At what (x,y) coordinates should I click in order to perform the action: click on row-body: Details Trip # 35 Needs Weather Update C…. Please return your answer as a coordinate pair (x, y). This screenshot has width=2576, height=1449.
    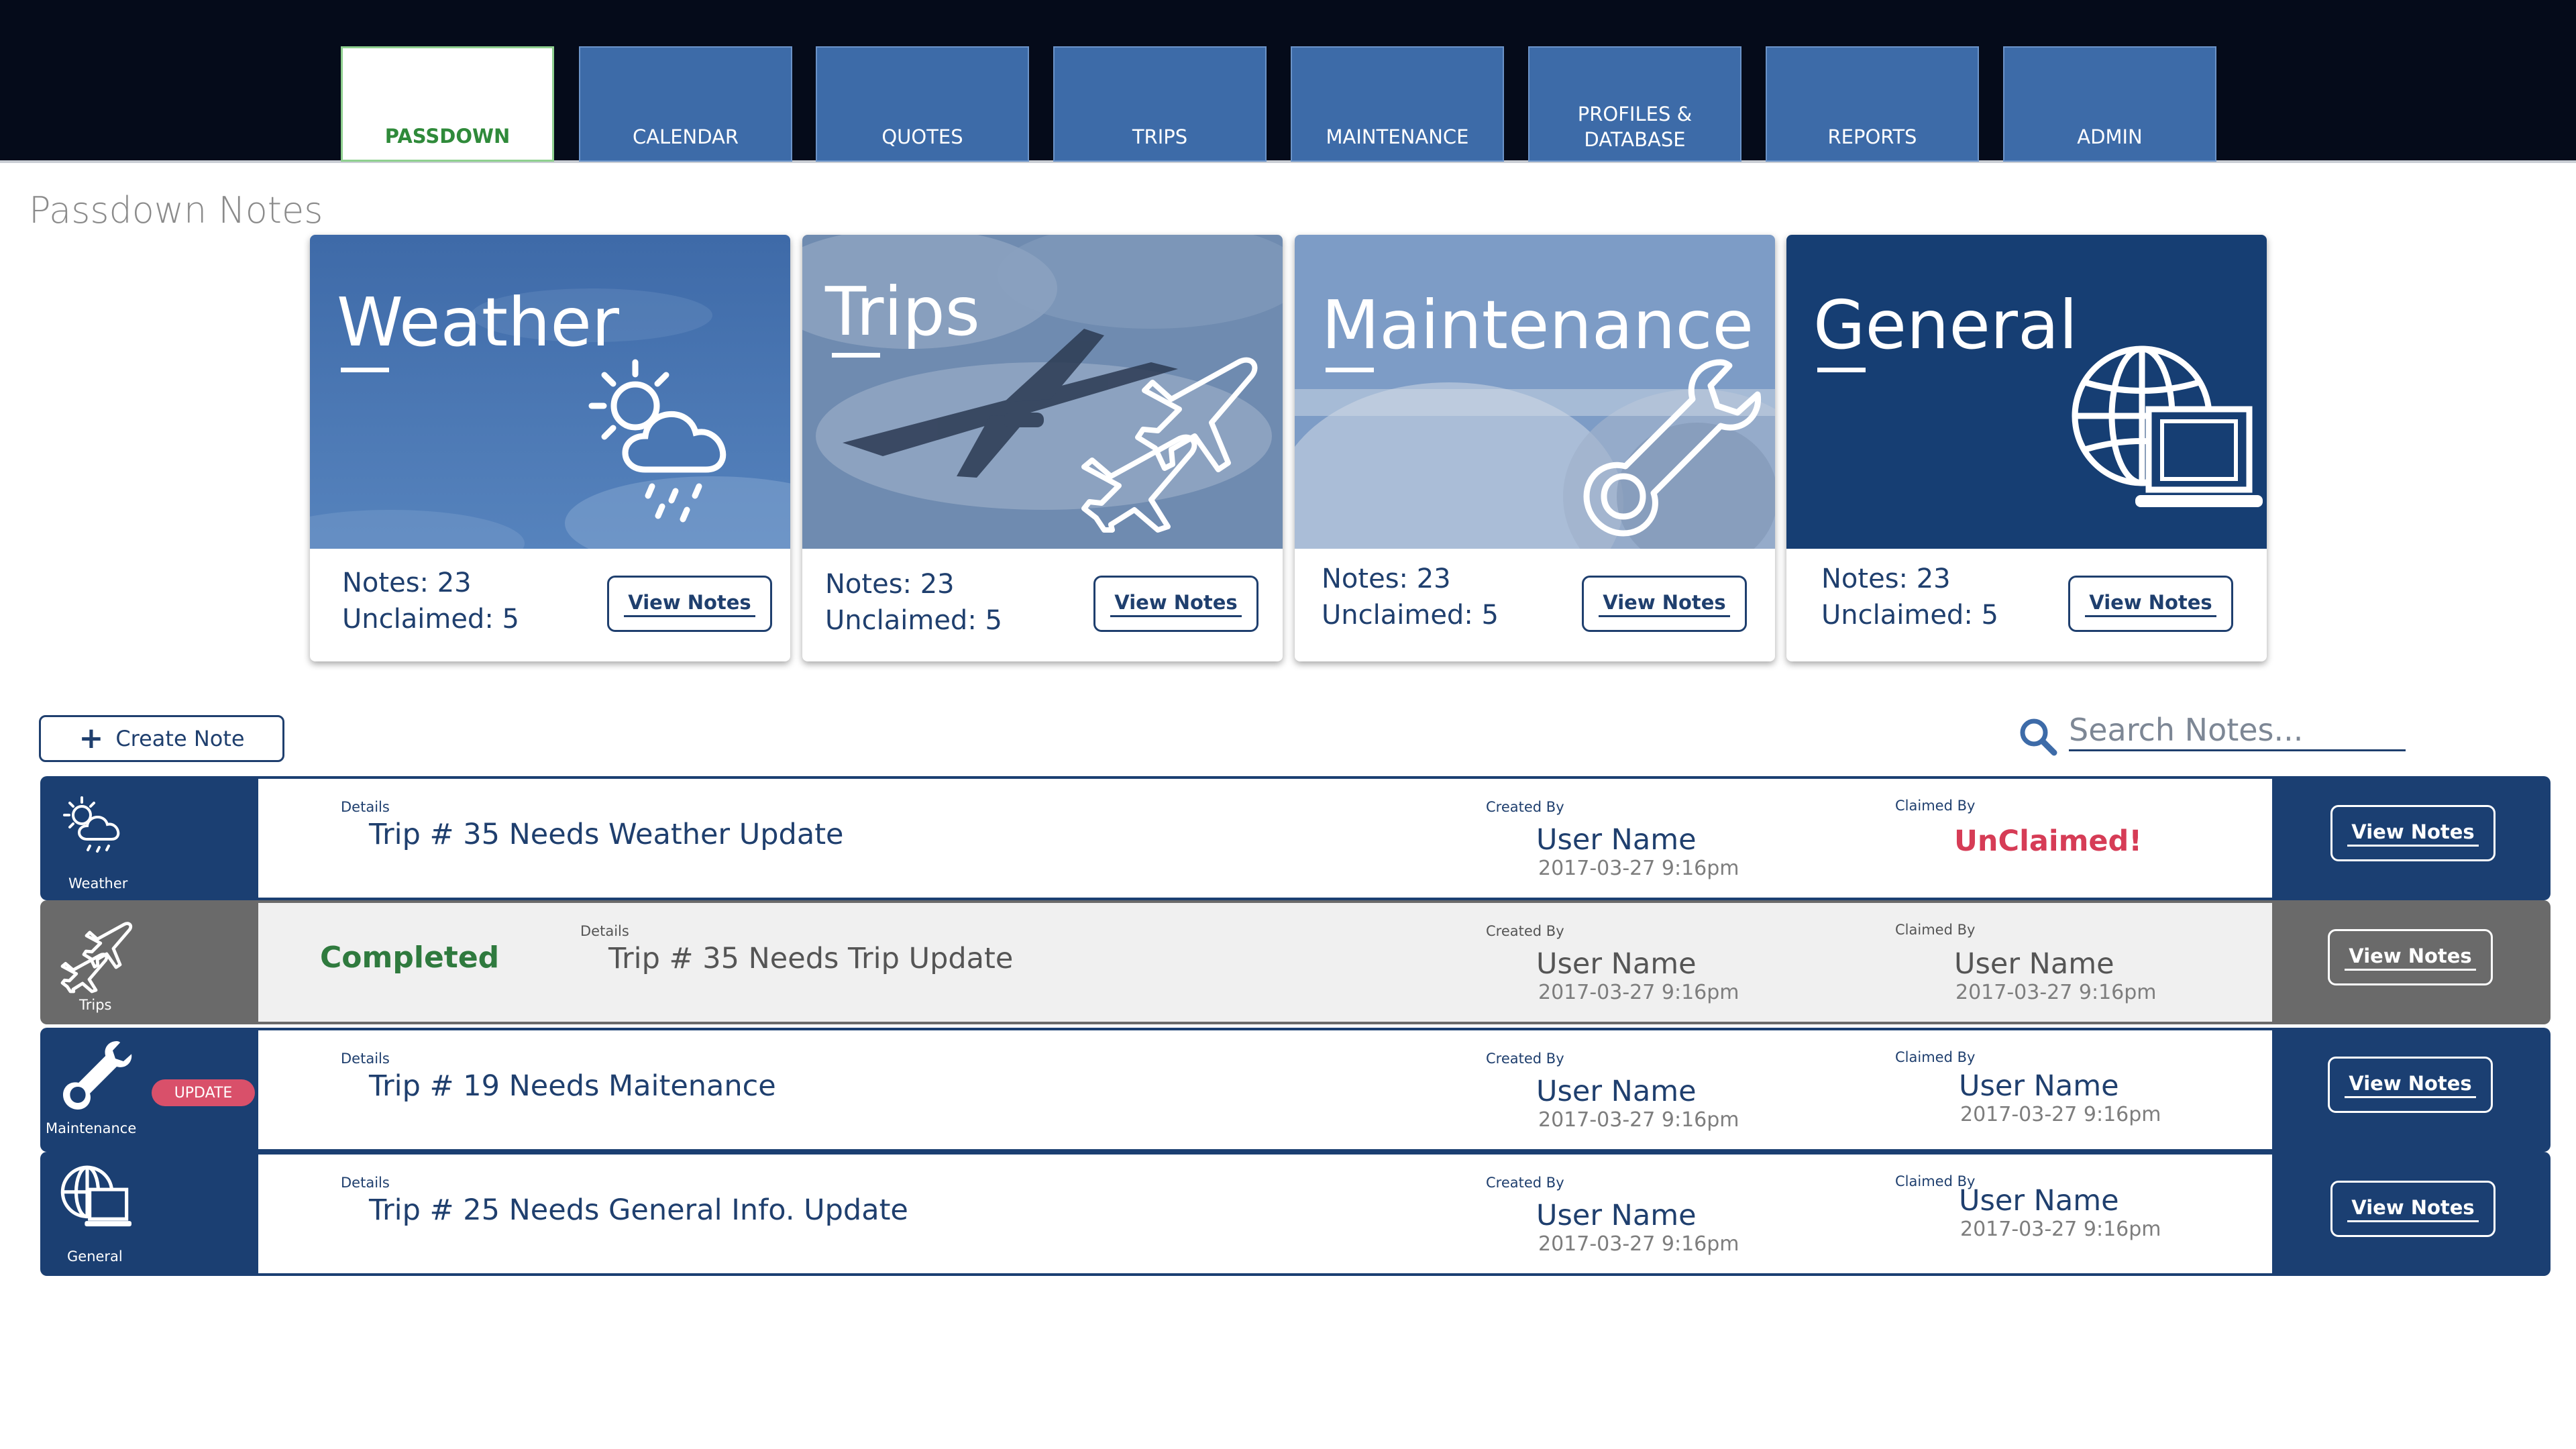
    Looking at the image, I should click on (1265, 838).